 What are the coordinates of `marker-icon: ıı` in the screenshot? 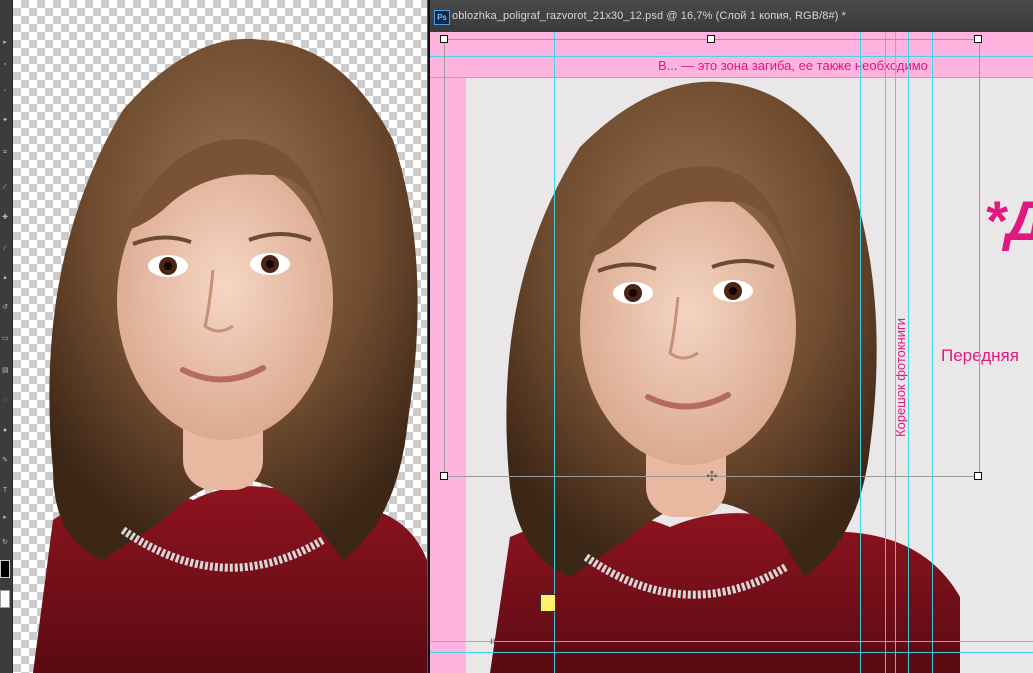 It's located at (493, 641).